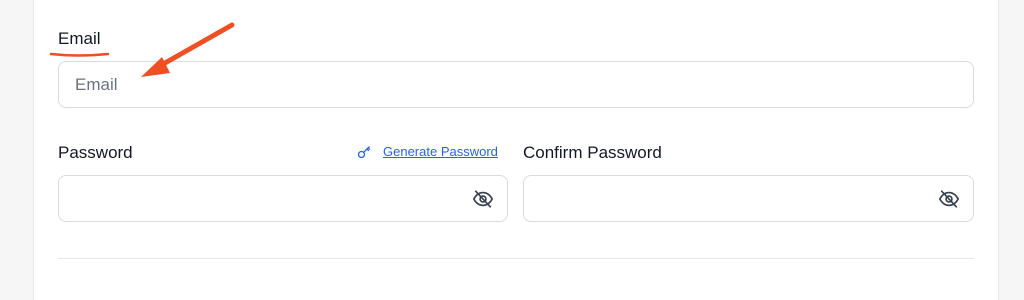 This screenshot has width=1024, height=300. What do you see at coordinates (516, 84) in the screenshot?
I see `email-input` at bounding box center [516, 84].